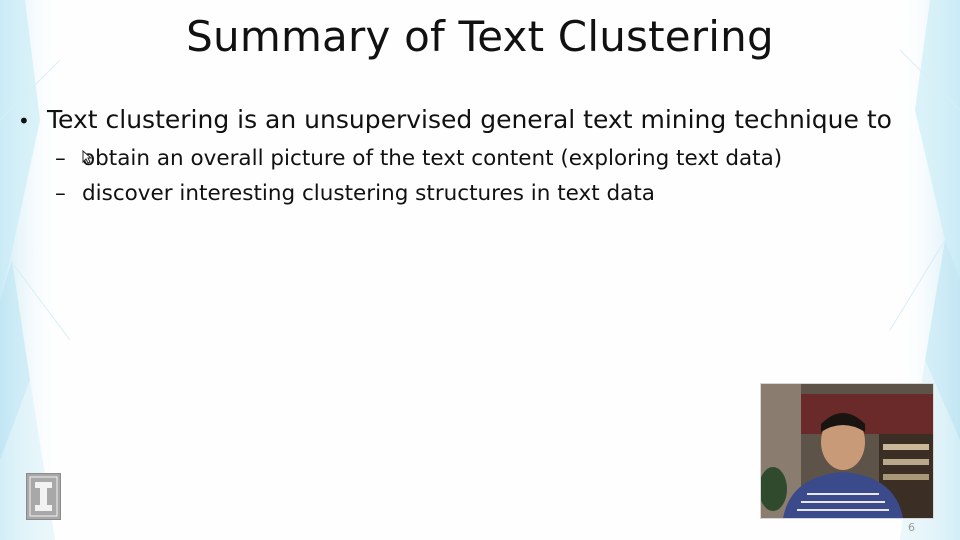 The height and width of the screenshot is (540, 960). What do you see at coordinates (480, 36) in the screenshot?
I see `slide-title: Summary of Text Clustering` at bounding box center [480, 36].